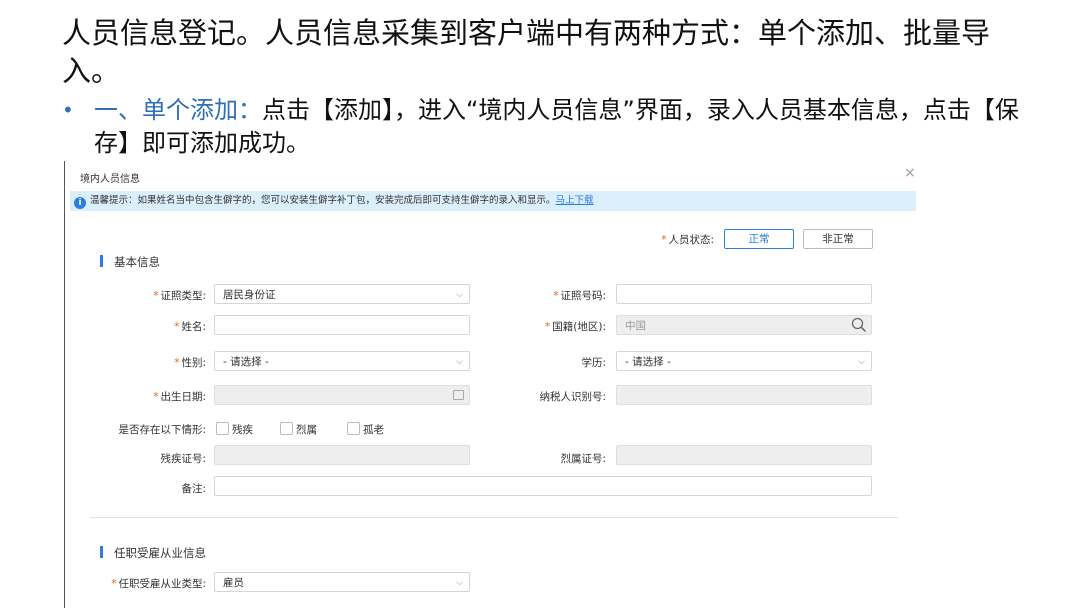 The width and height of the screenshot is (1080, 608). Describe the element at coordinates (342, 325) in the screenshot. I see `name-input` at that location.